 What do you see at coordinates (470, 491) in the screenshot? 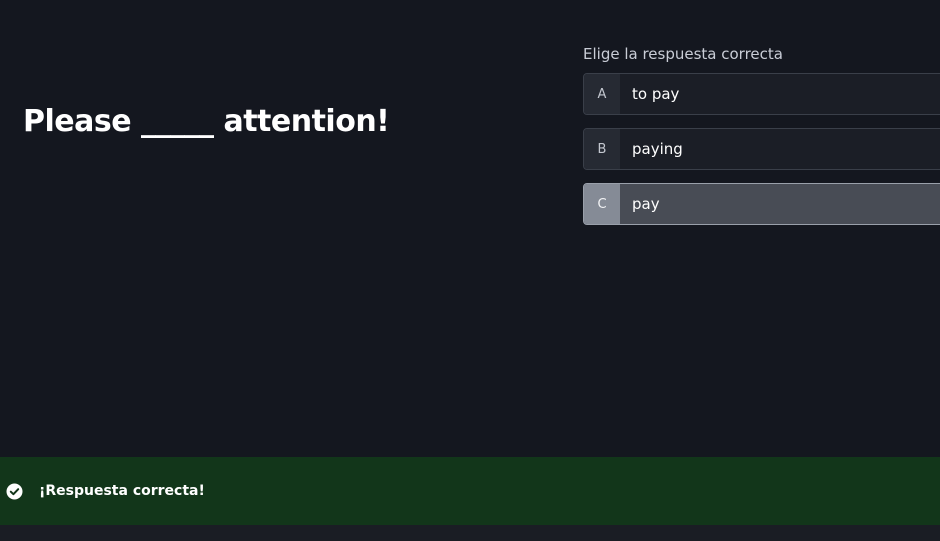
I see `feedback-banner: ¡Respuesta correcta!` at bounding box center [470, 491].